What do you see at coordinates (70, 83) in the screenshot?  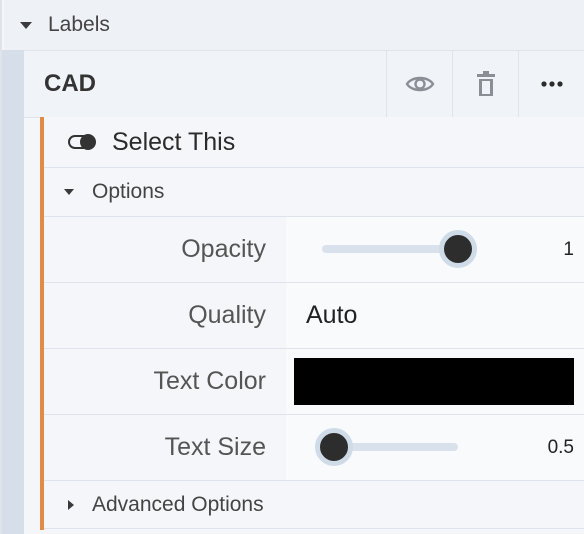 I see `layer-name: CAD` at bounding box center [70, 83].